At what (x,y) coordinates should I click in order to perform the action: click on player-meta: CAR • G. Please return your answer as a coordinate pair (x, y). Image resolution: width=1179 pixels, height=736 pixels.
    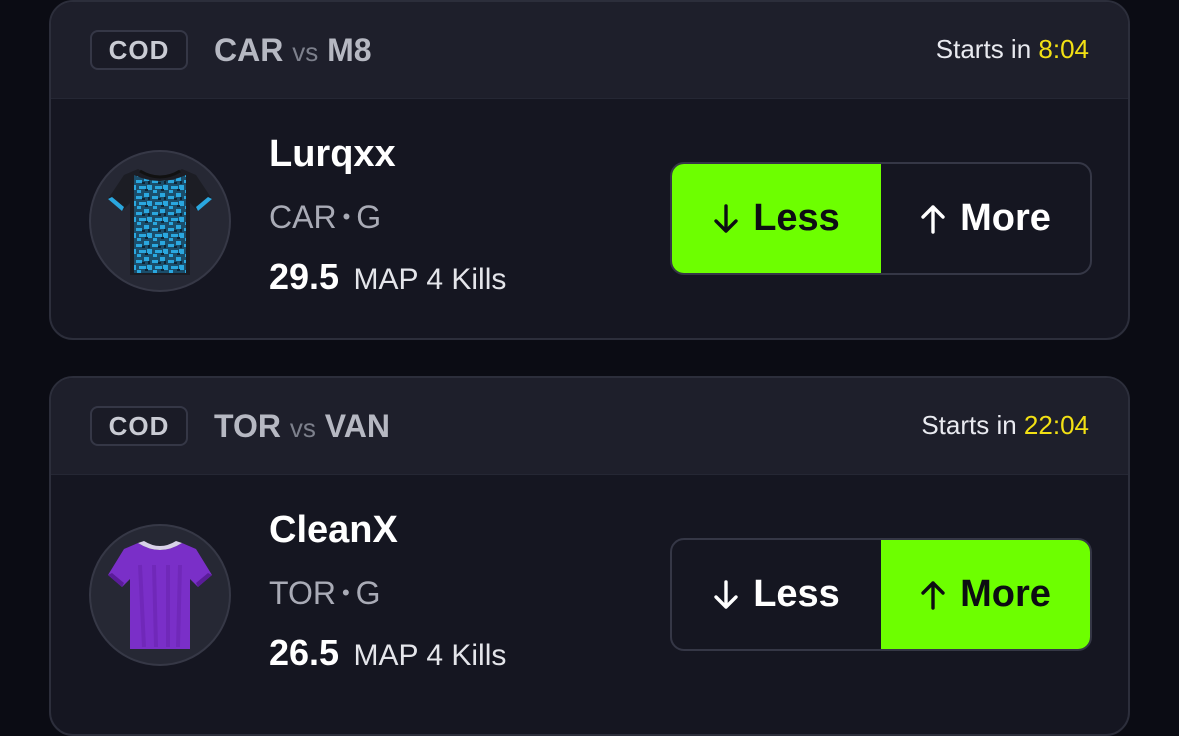
    Looking at the image, I should click on (325, 217).